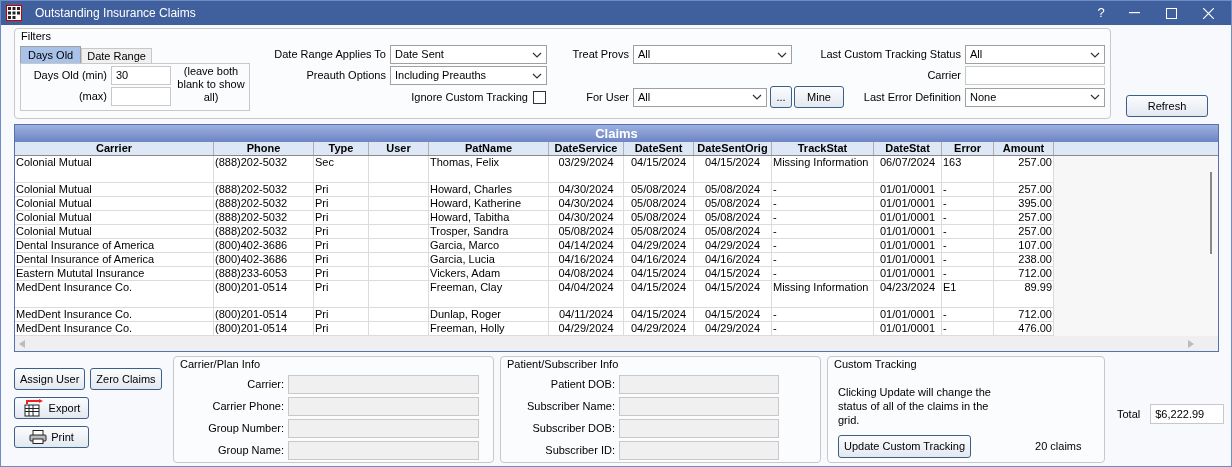 The width and height of the screenshot is (1232, 467). I want to click on table-cell: 04/11/2024, so click(586, 314).